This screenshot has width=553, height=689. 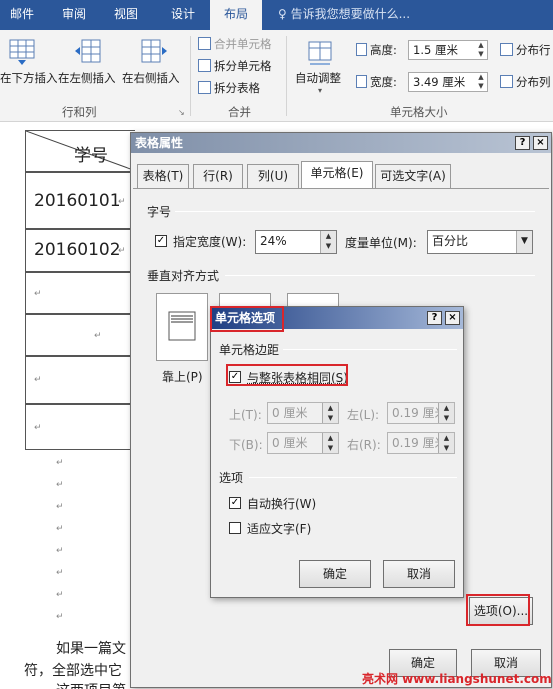 What do you see at coordinates (163, 176) in the screenshot?
I see `tab-table: 表格(T)` at bounding box center [163, 176].